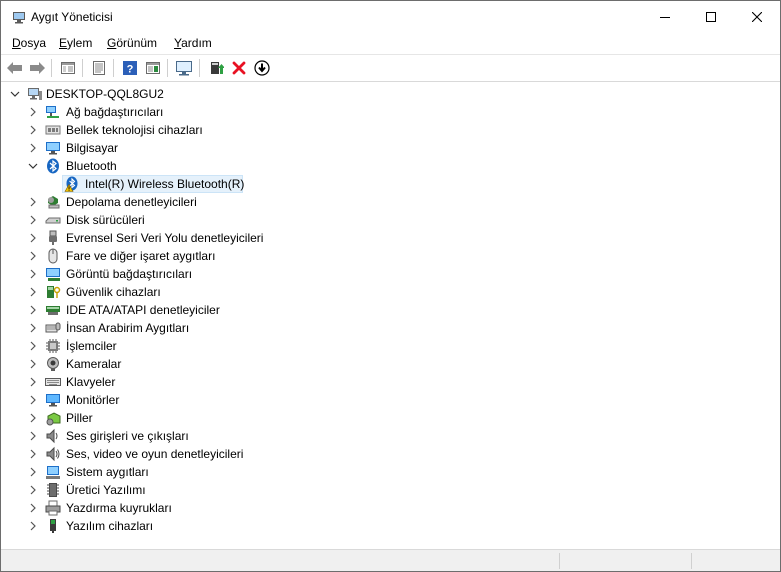 The image size is (781, 572). I want to click on menu-bar: Dosya Eylem Görünüm Yardım, so click(390, 43).